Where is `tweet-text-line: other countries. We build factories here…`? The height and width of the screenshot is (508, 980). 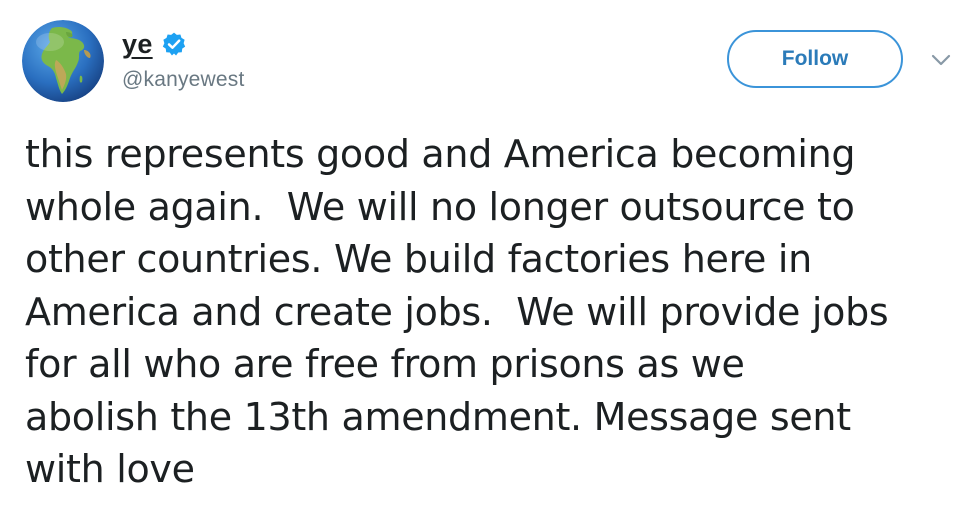
tweet-text-line: other countries. We build factories here… is located at coordinates (418, 259).